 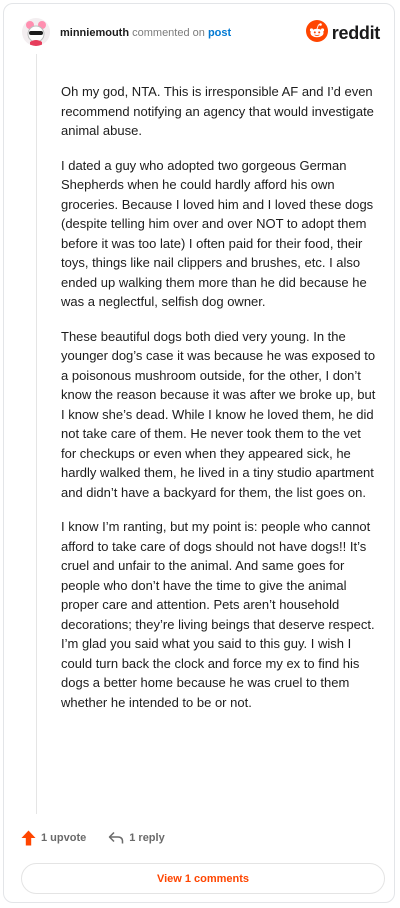 I want to click on comment-header: minniemouth commented on post reddit, so click(x=201, y=38).